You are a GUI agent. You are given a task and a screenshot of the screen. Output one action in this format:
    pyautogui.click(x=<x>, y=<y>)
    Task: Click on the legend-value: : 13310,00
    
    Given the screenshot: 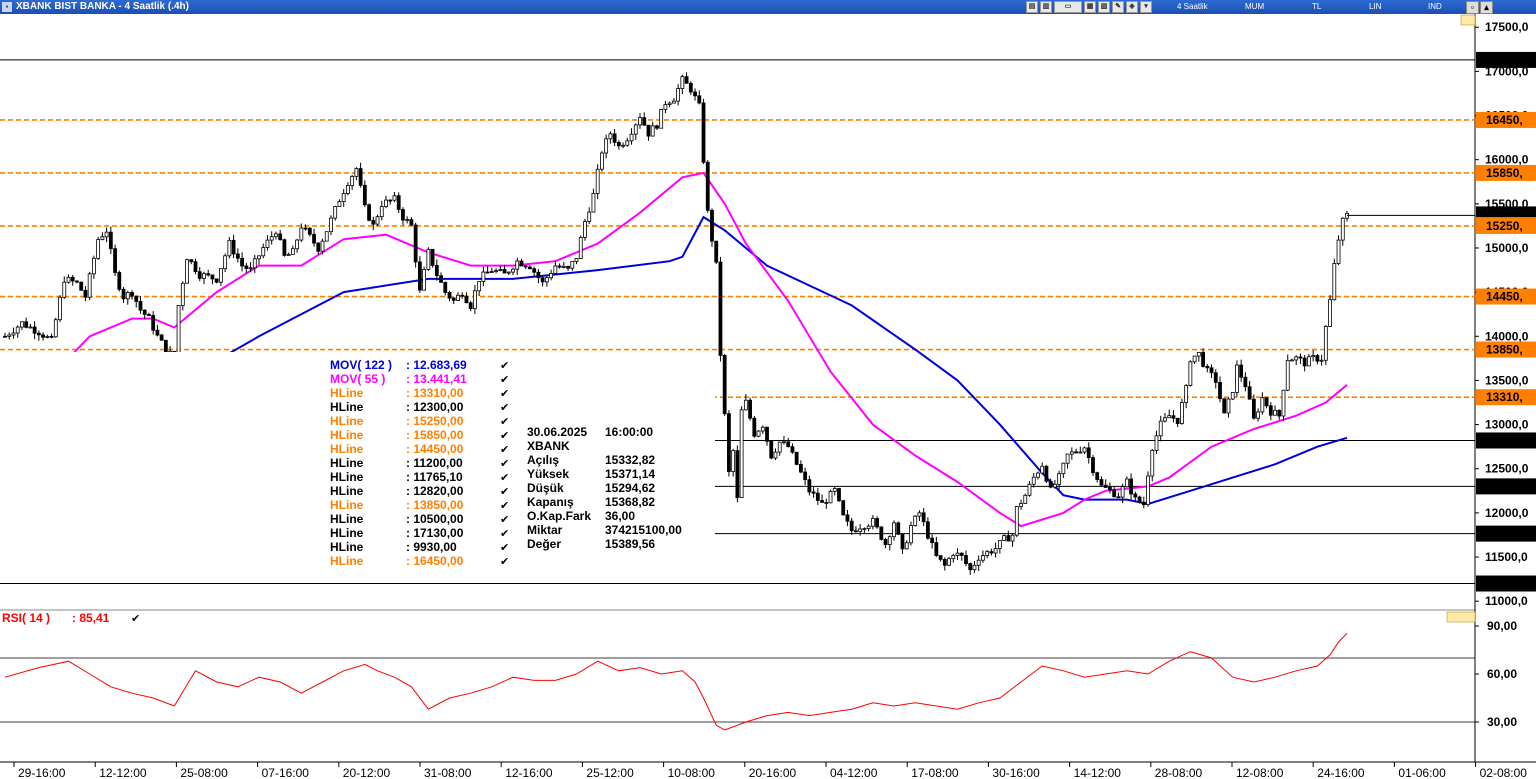 What is the action you would take?
    pyautogui.click(x=435, y=393)
    